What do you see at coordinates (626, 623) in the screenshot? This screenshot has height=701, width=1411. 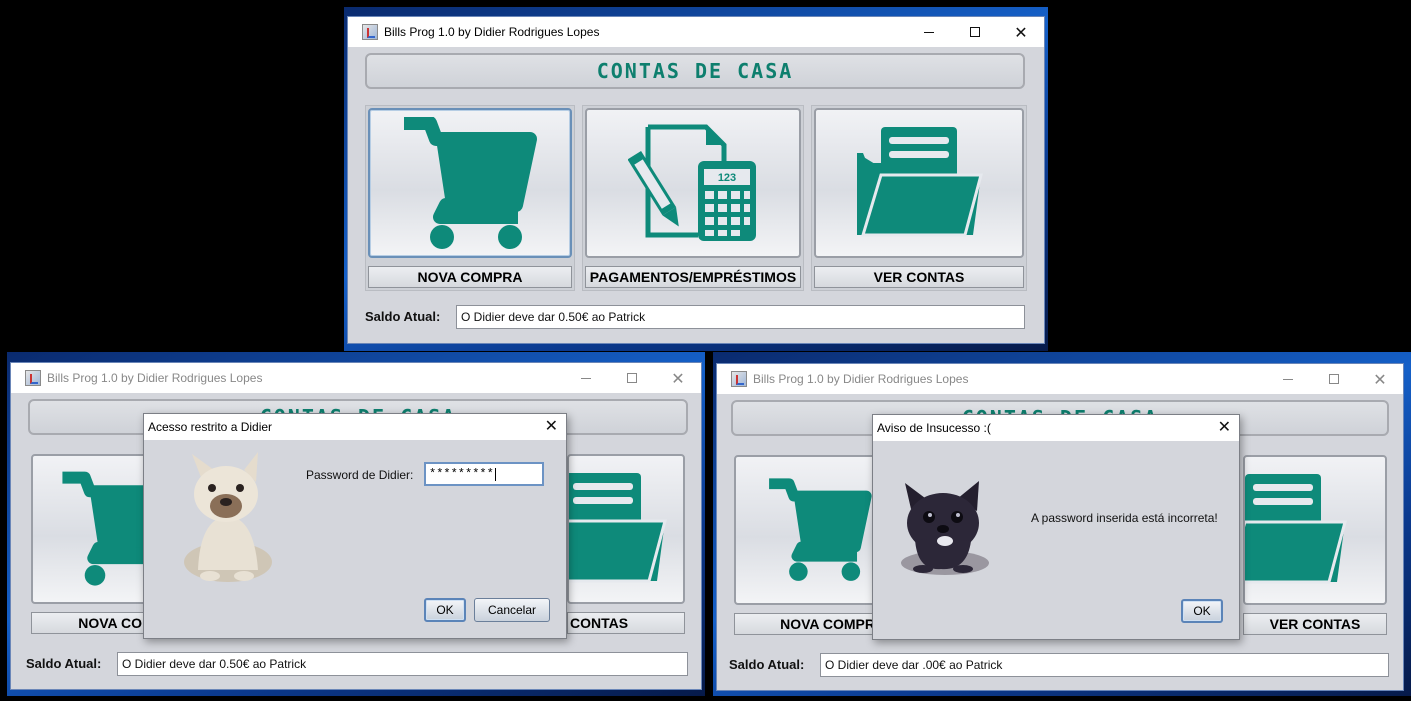 I see `ver-contas-label: CONTAS` at bounding box center [626, 623].